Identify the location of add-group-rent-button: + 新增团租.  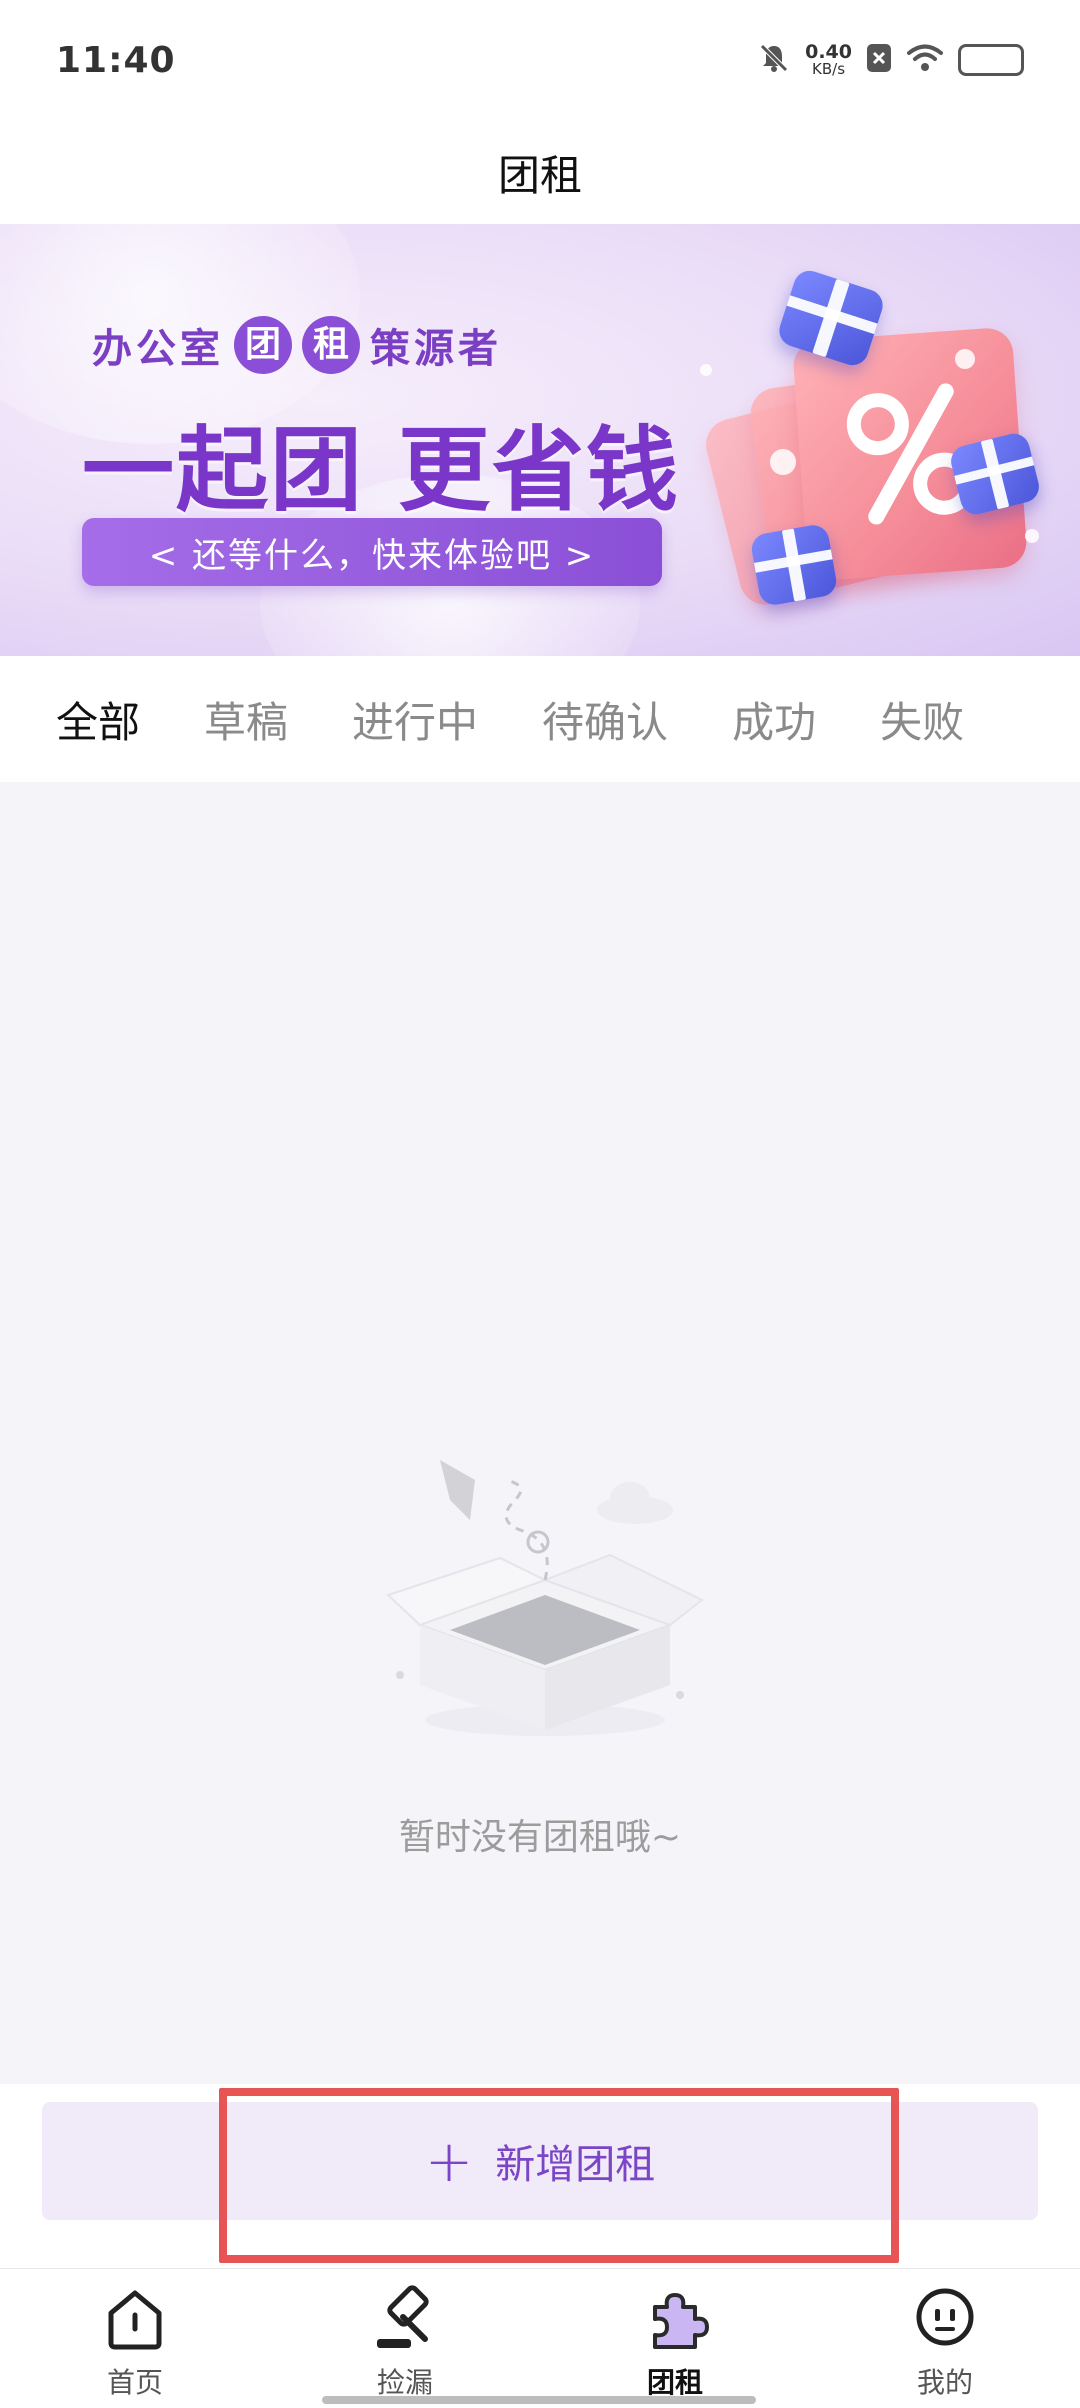
(540, 2161).